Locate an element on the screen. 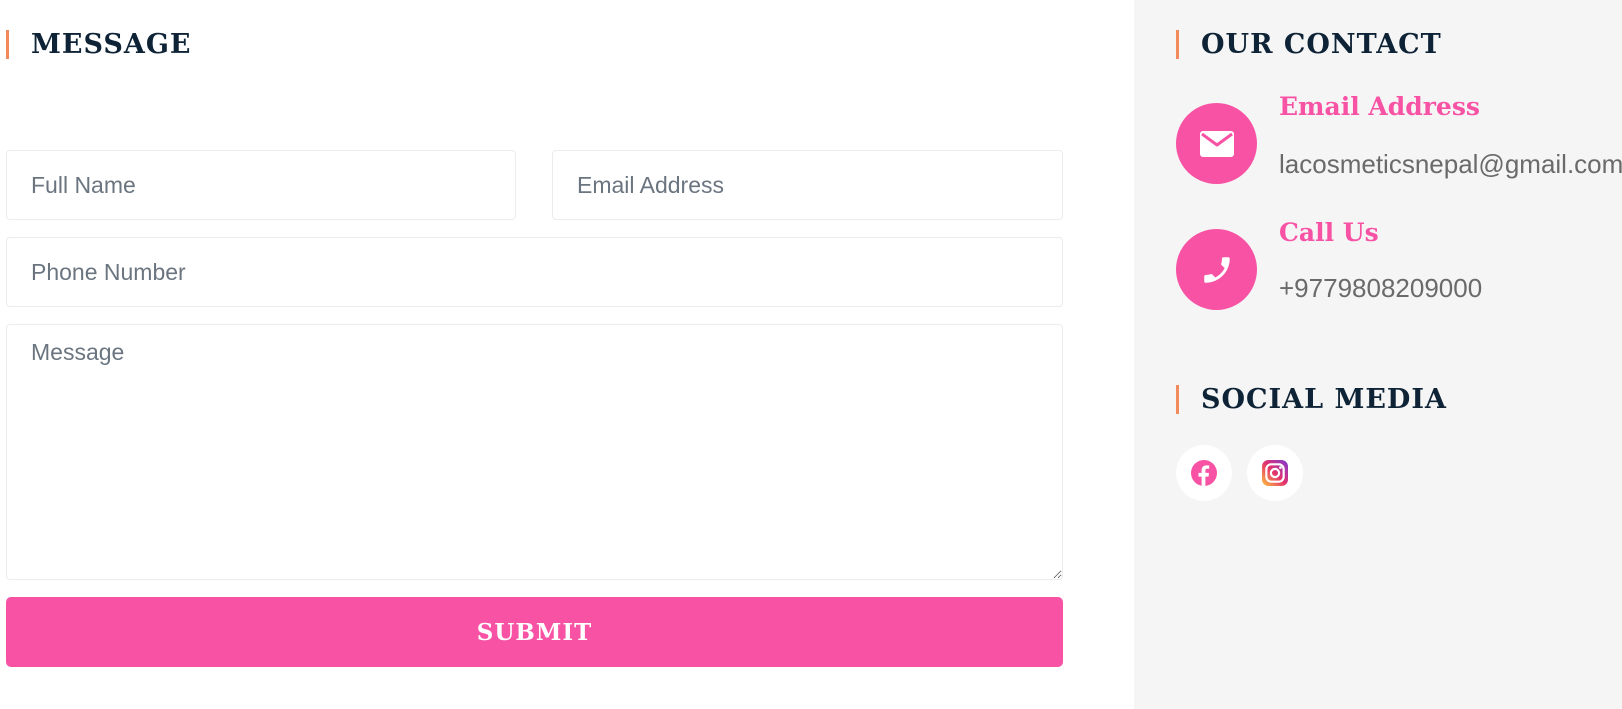 The width and height of the screenshot is (1622, 709). phone-icon is located at coordinates (1216, 269).